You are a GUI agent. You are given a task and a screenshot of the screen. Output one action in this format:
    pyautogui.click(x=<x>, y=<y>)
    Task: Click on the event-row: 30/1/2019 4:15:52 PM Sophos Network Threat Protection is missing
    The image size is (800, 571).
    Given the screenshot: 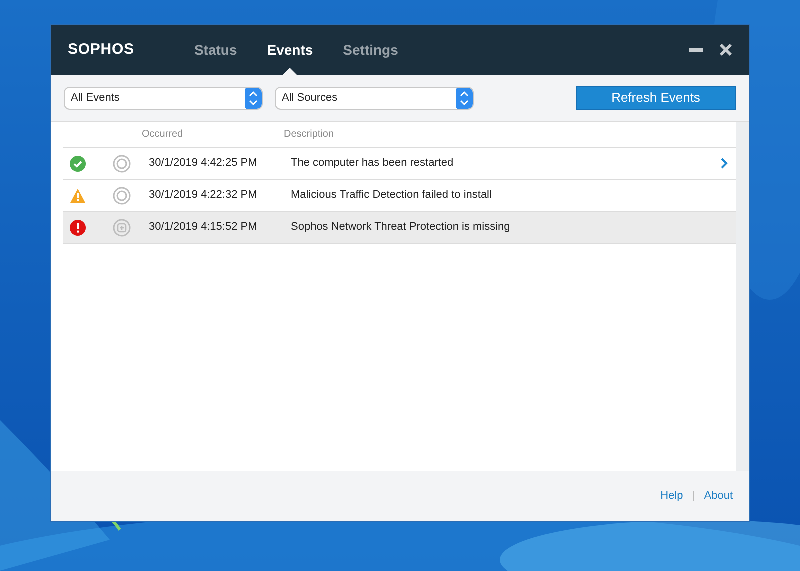 What is the action you would take?
    pyautogui.click(x=399, y=228)
    